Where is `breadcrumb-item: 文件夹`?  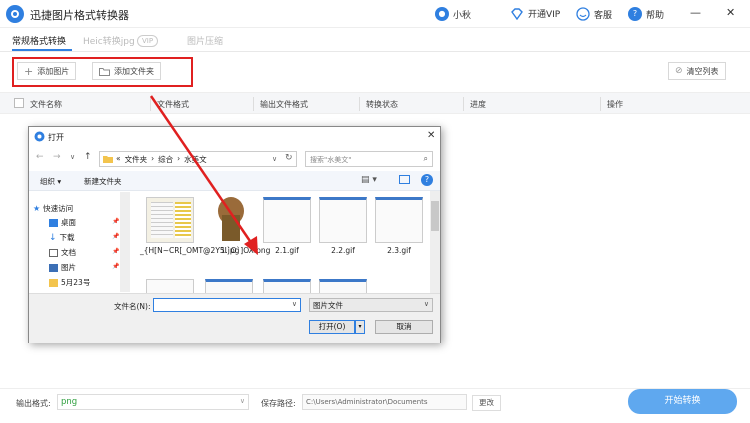
breadcrumb-item: 文件夹 is located at coordinates (136, 159).